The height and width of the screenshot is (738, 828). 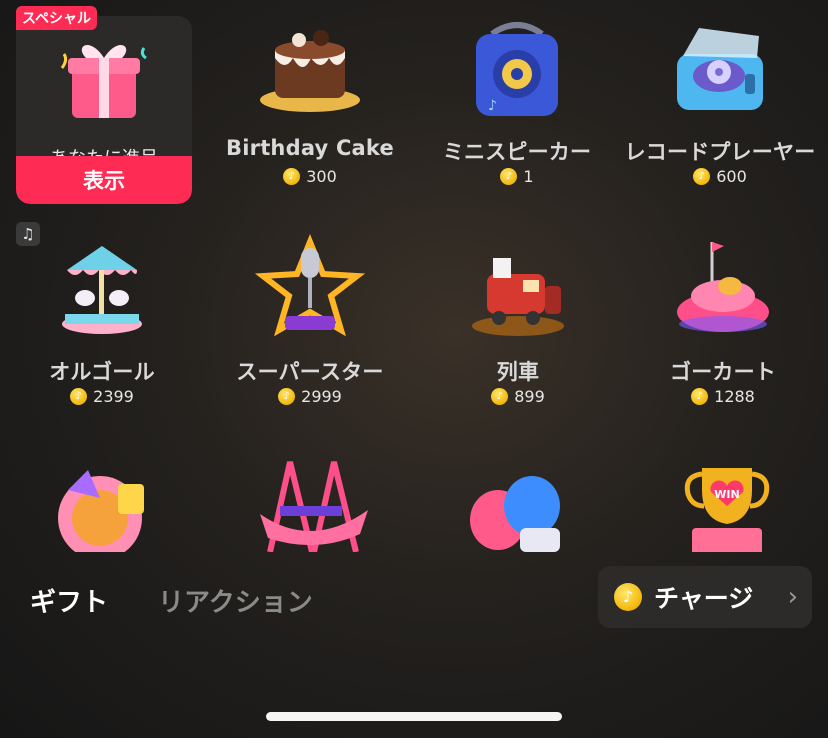 What do you see at coordinates (235, 600) in the screenshot?
I see `tab-reaction: リアクション` at bounding box center [235, 600].